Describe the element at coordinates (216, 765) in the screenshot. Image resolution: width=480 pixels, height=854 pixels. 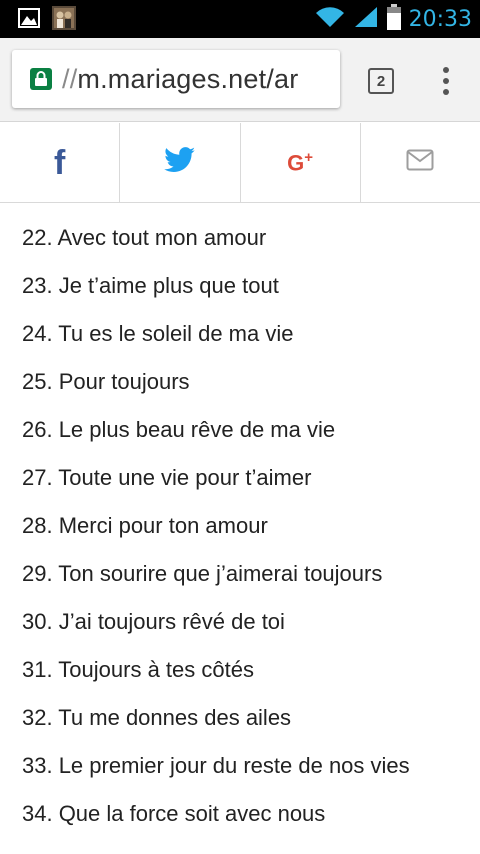
I see `list-item: 33. Le premier jour du reste de nos vies` at that location.